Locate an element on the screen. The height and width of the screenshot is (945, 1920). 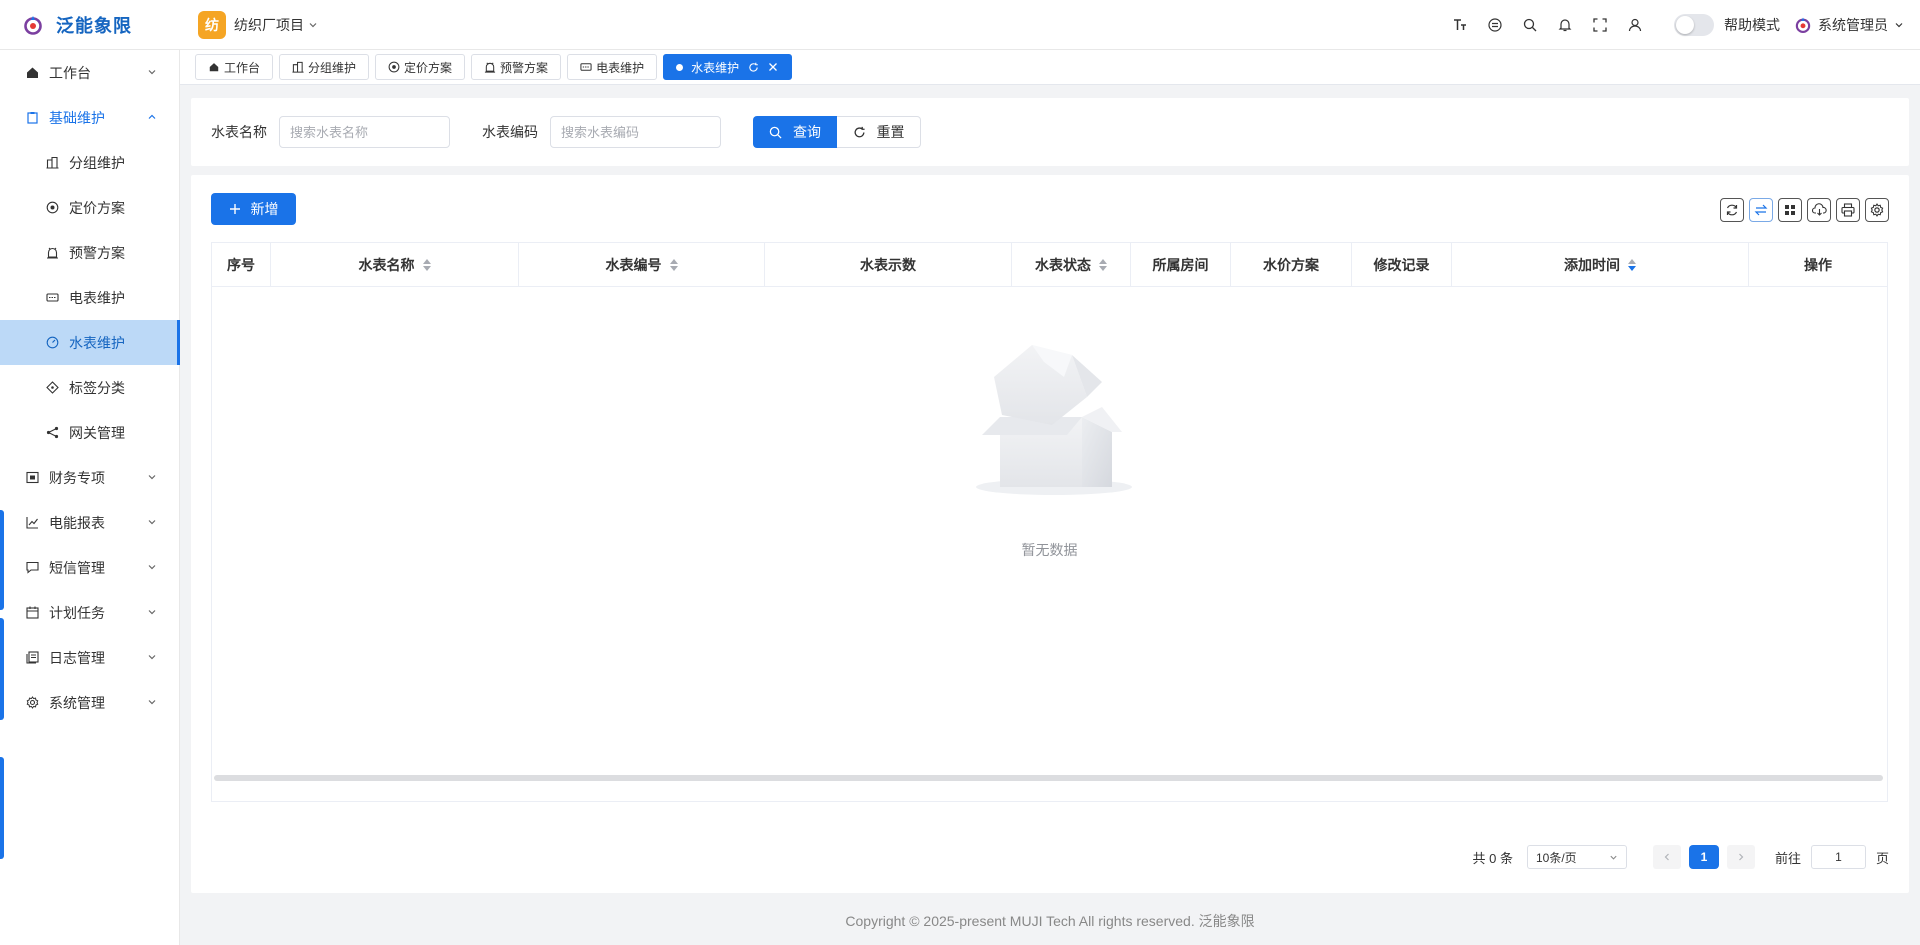
reset-button: 重置 is located at coordinates (879, 132).